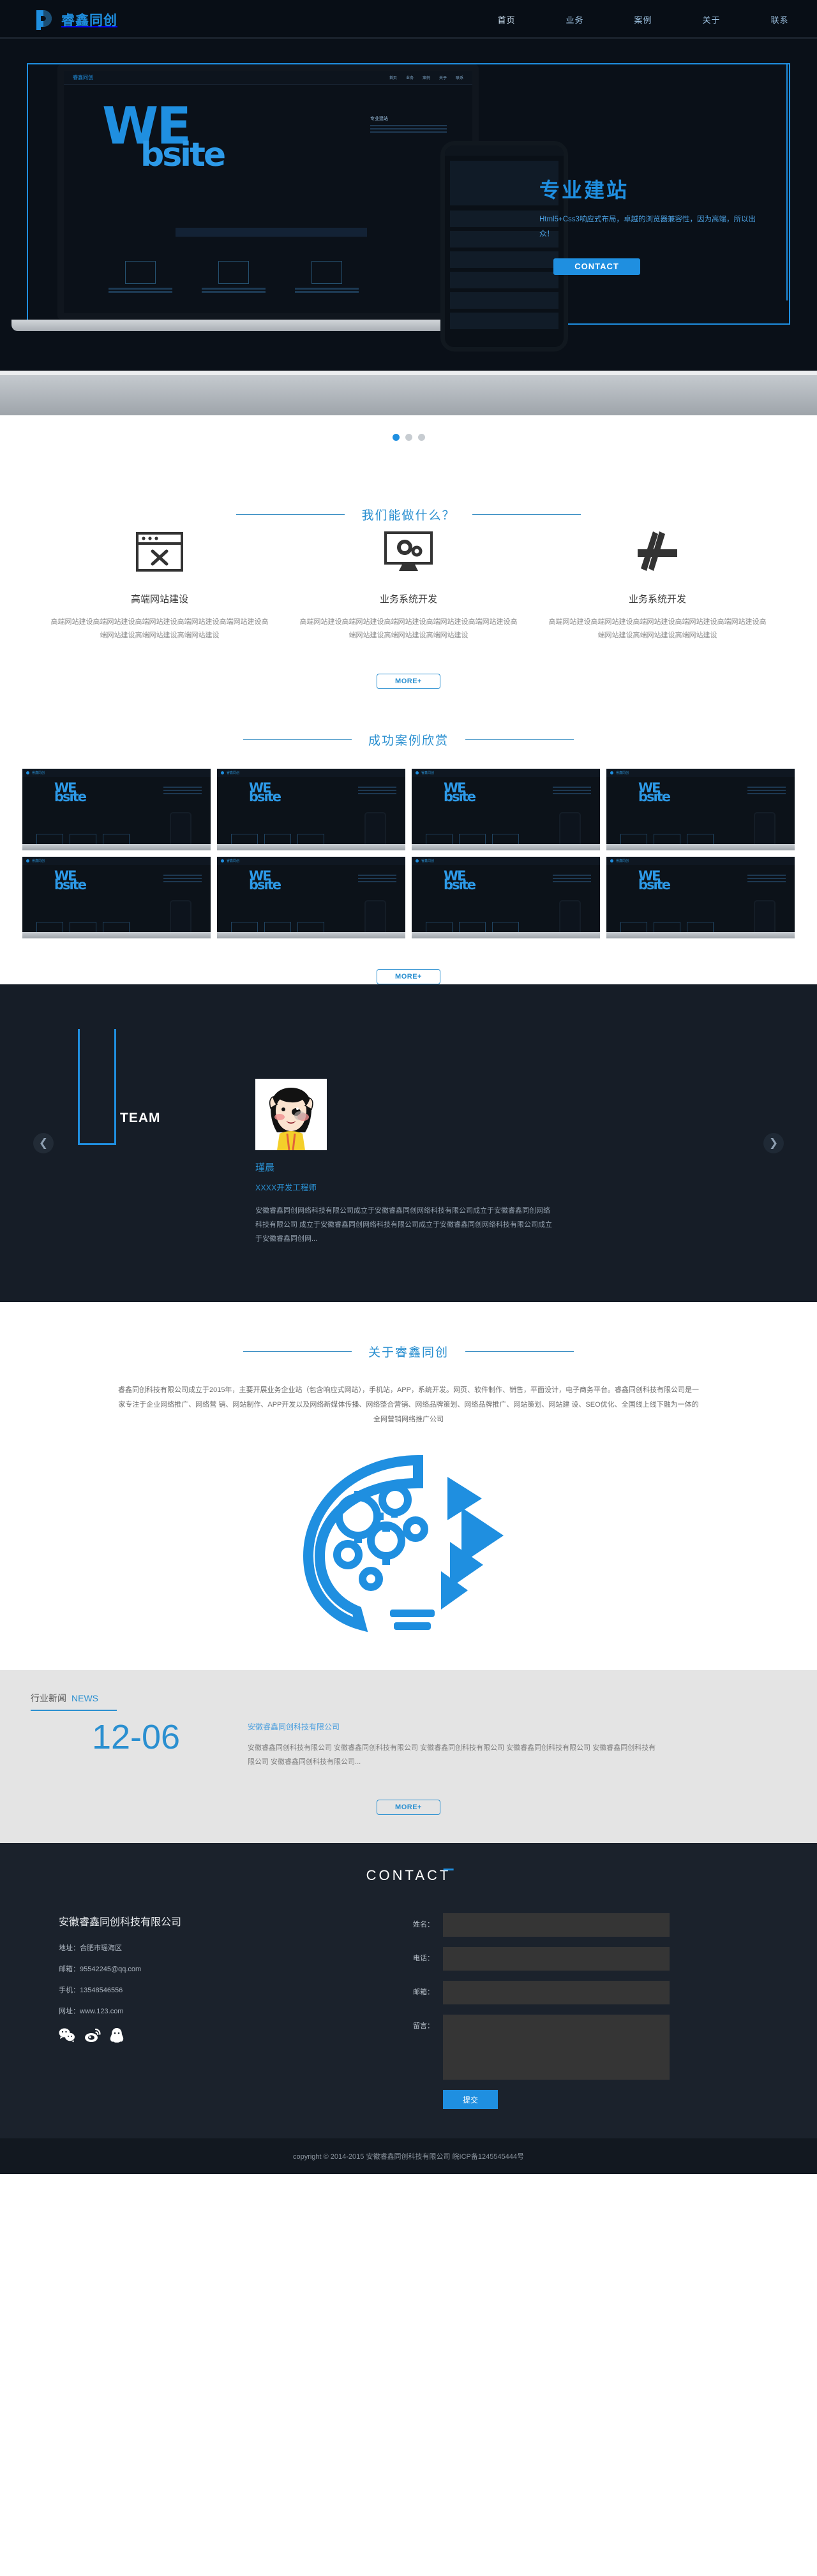 This screenshot has width=817, height=2576. I want to click on service-title: 业务系统开发, so click(408, 599).